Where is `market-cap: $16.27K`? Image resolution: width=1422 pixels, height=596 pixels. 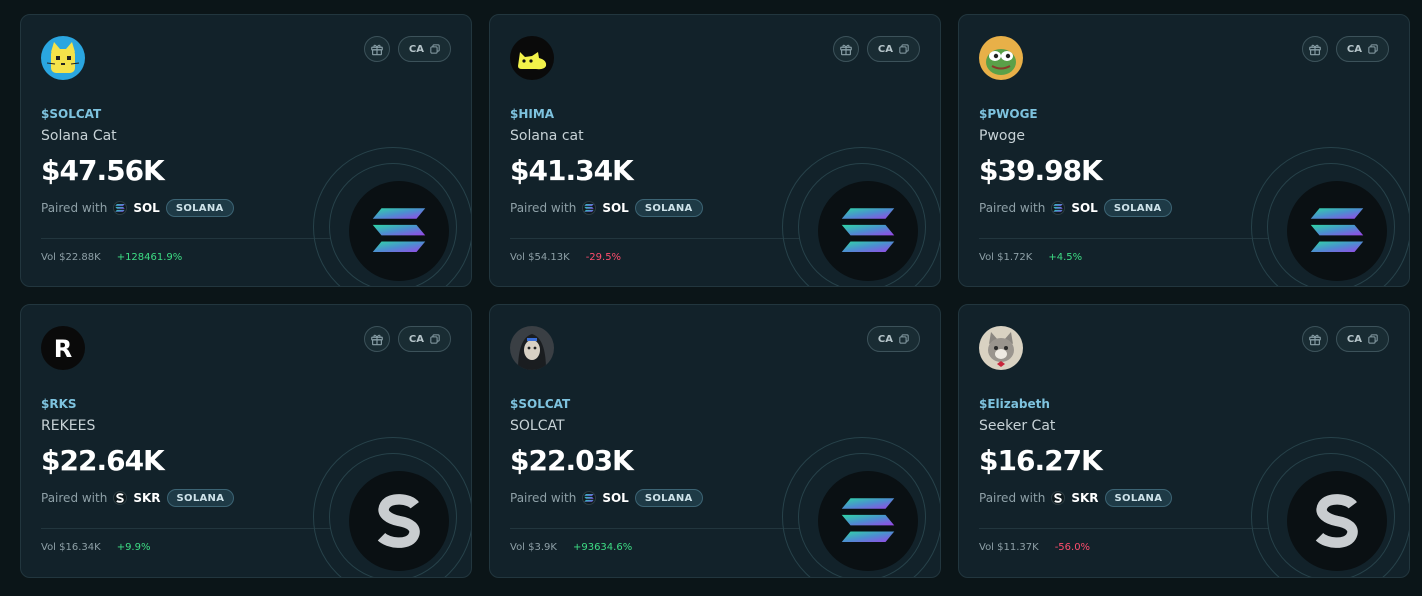
market-cap: $16.27K is located at coordinates (1041, 460).